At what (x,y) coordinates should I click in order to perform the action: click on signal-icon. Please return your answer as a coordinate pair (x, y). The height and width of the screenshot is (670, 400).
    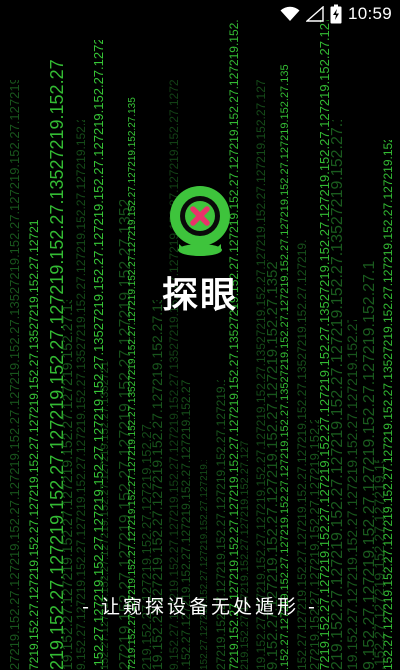
    Looking at the image, I should click on (314, 14).